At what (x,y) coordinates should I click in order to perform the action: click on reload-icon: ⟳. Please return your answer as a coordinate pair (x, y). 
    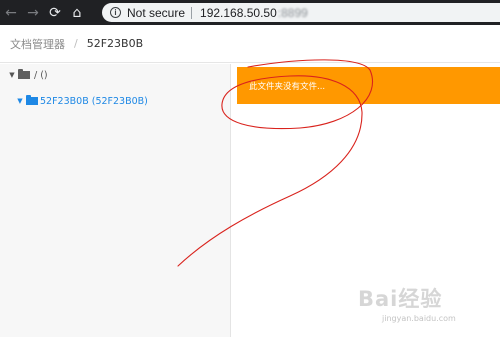
    Looking at the image, I should click on (55, 12).